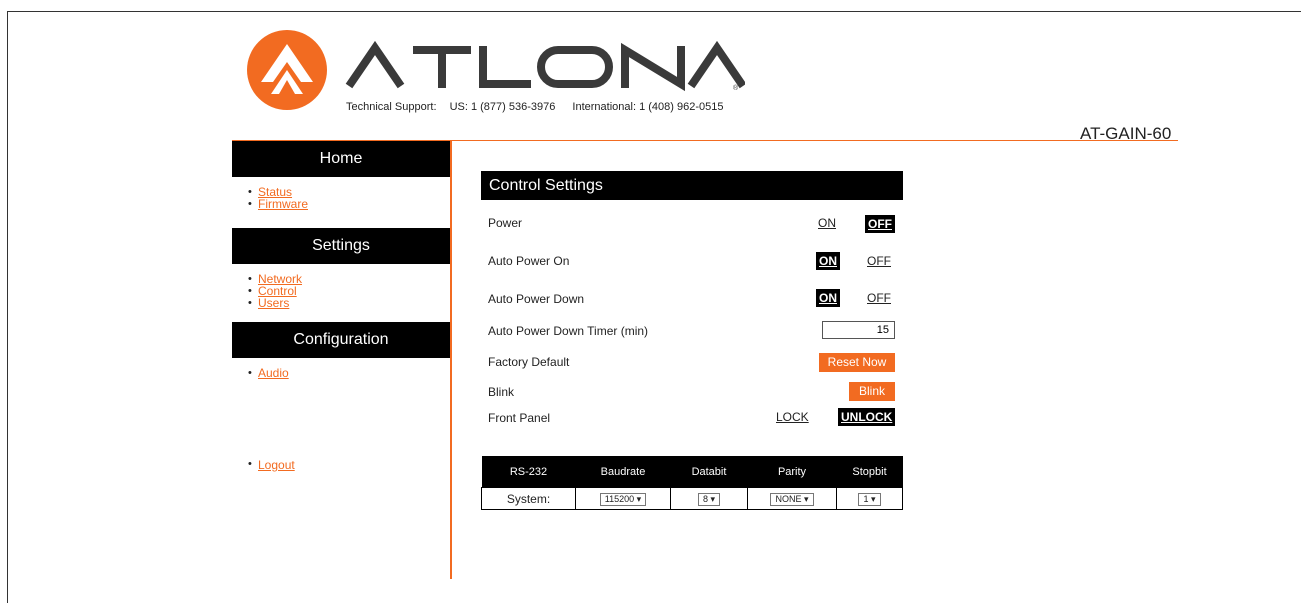 The height and width of the screenshot is (603, 1301). Describe the element at coordinates (792, 417) in the screenshot. I see `front-panel-lock-toggle: LOCK` at that location.